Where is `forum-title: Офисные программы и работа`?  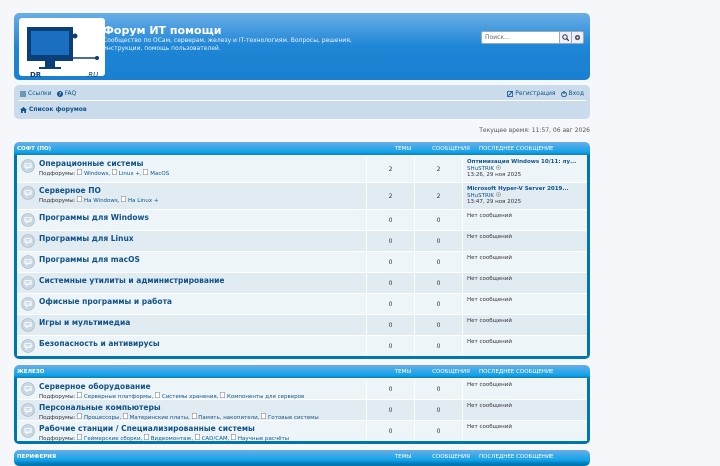 forum-title: Офисные программы и работа is located at coordinates (105, 301).